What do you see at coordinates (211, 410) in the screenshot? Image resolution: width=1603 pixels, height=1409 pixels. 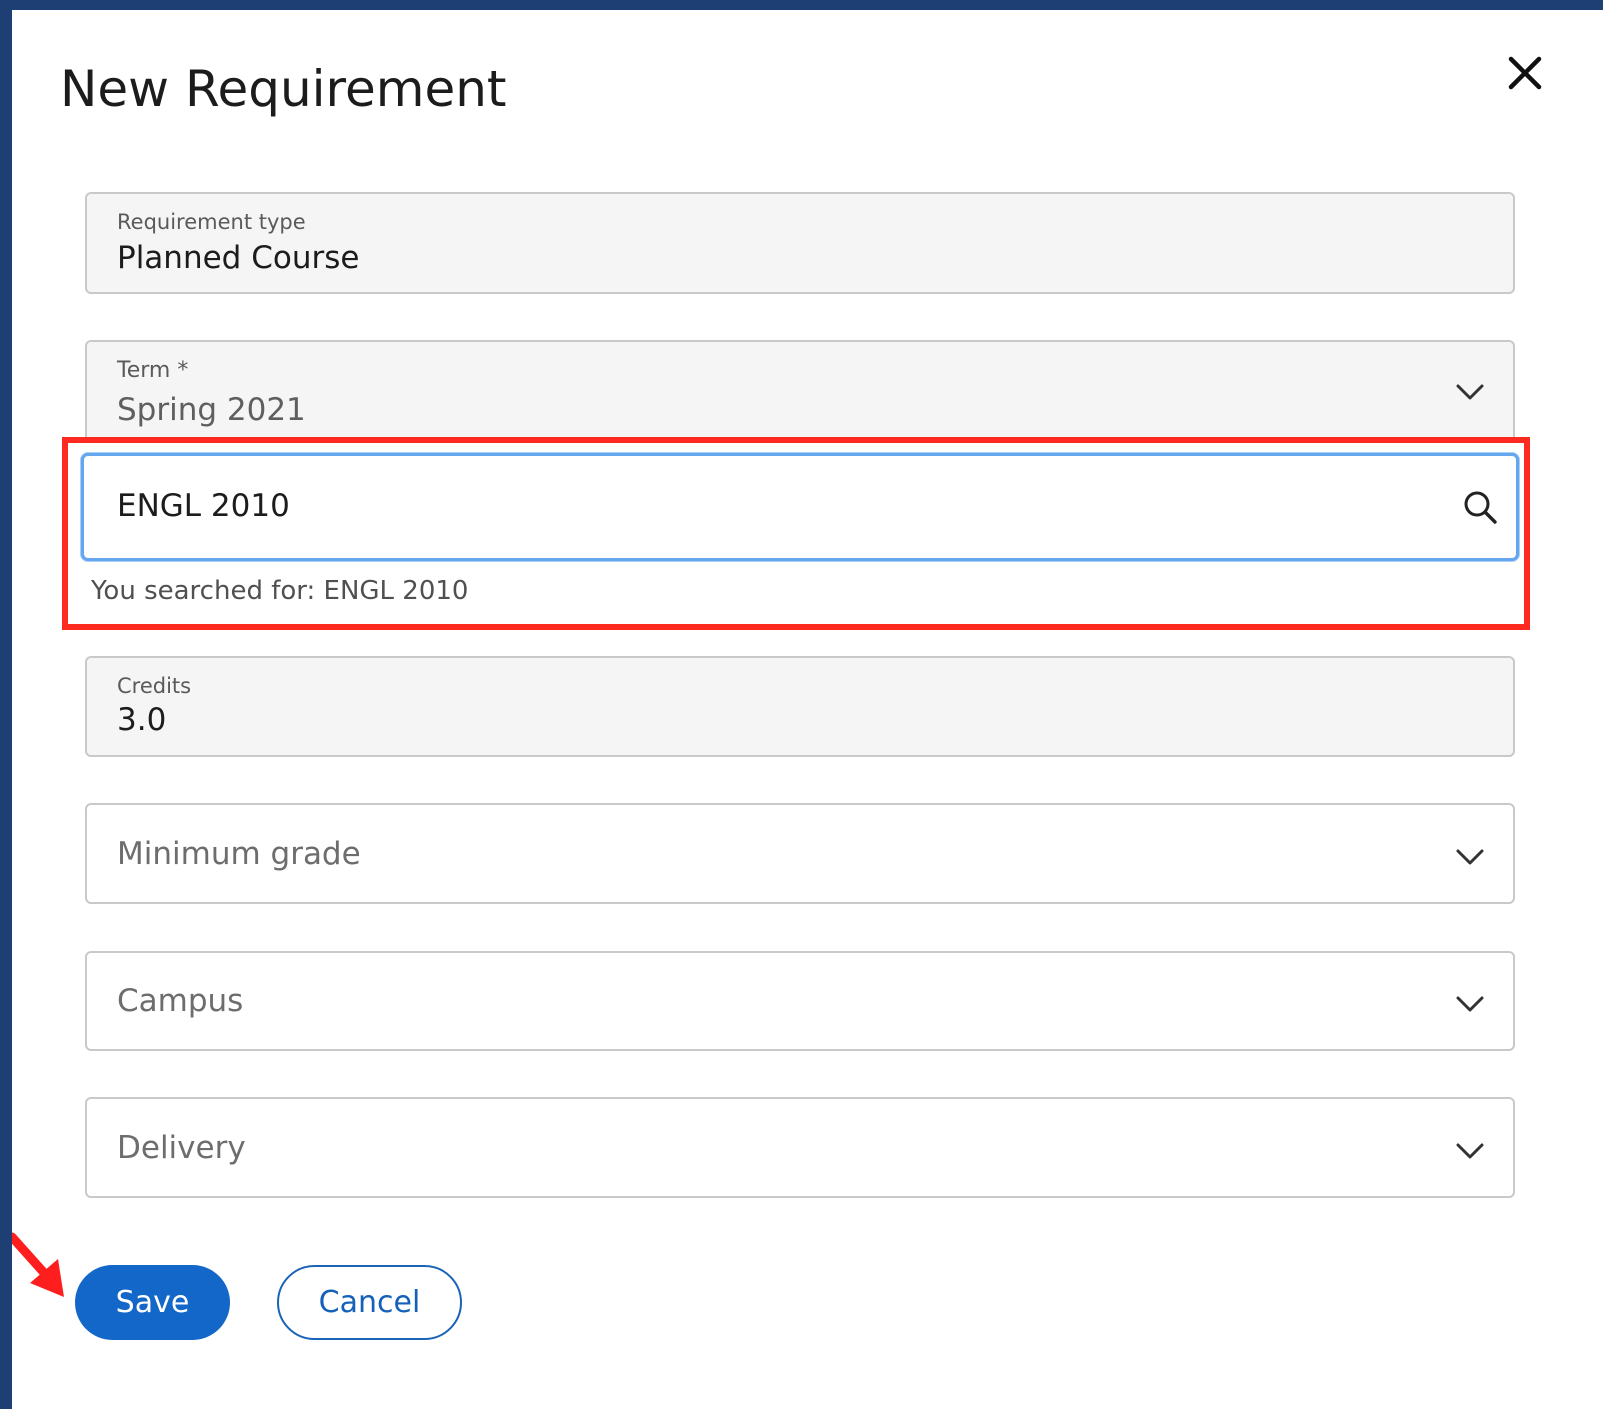 I see `term-value: Spring 2021` at bounding box center [211, 410].